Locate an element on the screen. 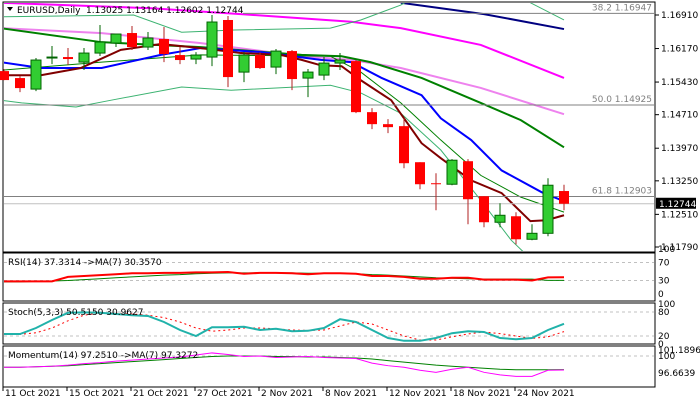 Image resolution: width=700 pixels, height=400 pixels. rsi-level-label: 30 is located at coordinates (664, 282).